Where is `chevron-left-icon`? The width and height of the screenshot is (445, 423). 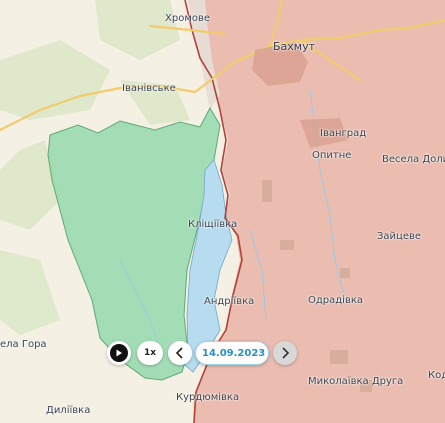 chevron-left-icon is located at coordinates (179, 353).